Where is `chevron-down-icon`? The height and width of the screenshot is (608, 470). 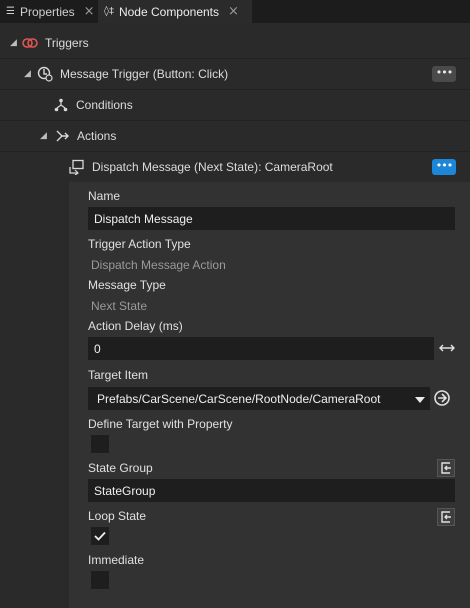 chevron-down-icon is located at coordinates (420, 400).